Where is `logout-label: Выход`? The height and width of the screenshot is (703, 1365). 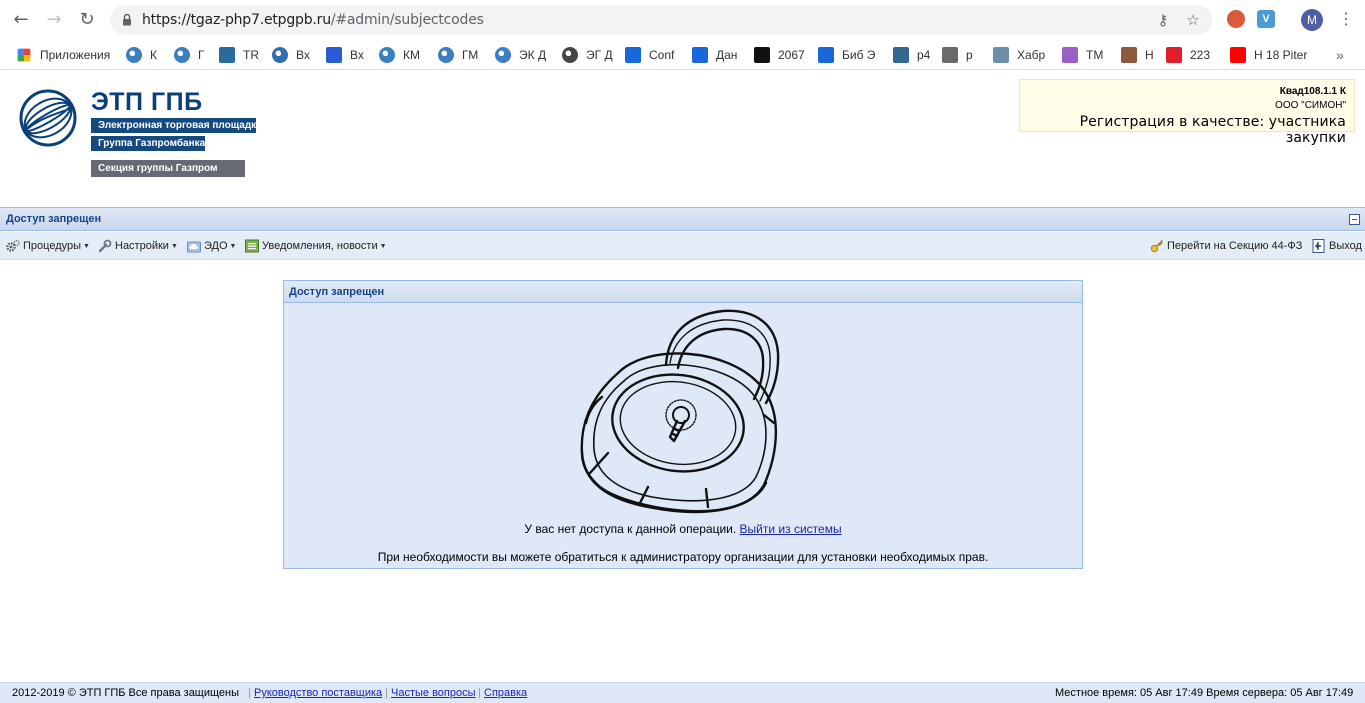 logout-label: Выход is located at coordinates (1345, 246).